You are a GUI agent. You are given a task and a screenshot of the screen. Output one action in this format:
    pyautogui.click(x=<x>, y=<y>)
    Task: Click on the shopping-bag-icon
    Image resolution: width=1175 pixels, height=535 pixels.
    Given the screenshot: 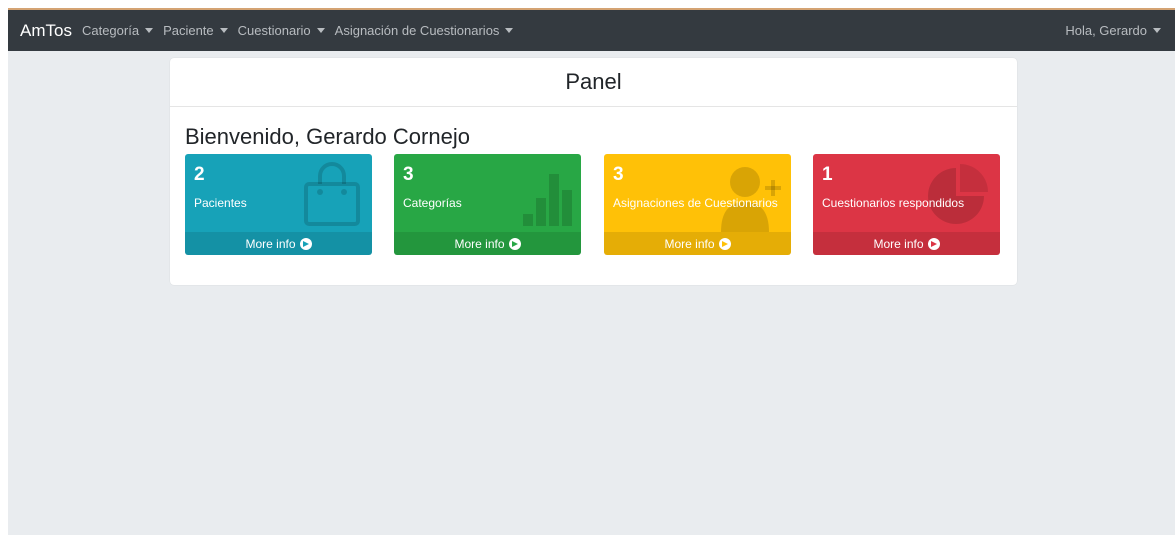 What is the action you would take?
    pyautogui.click(x=332, y=194)
    